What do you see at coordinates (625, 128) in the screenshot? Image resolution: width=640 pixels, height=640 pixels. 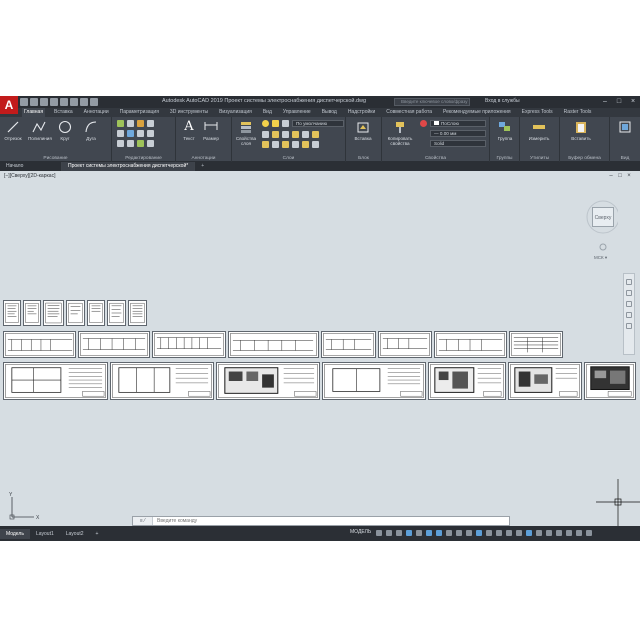 I see `view-button` at bounding box center [625, 128].